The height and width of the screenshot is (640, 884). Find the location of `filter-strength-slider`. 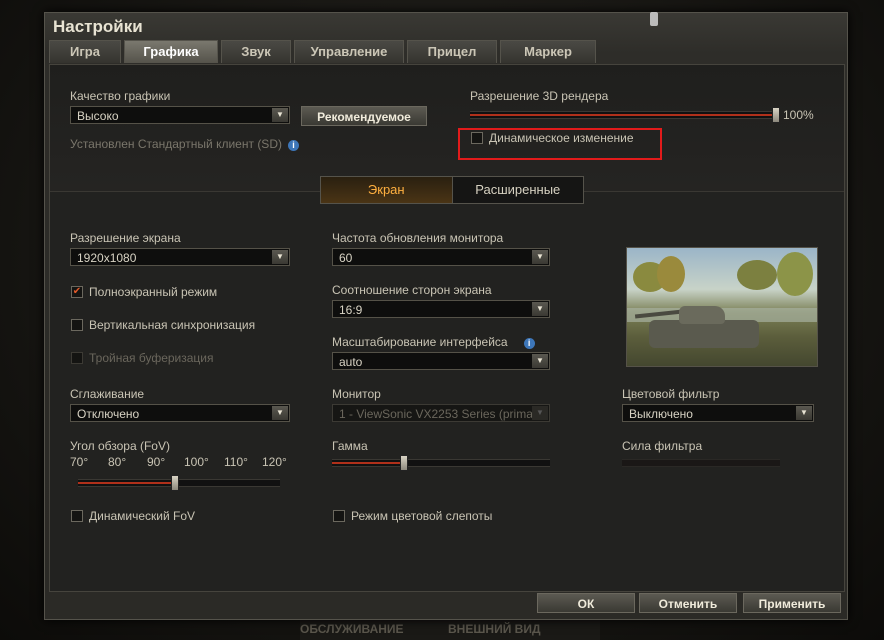

filter-strength-slider is located at coordinates (701, 463).